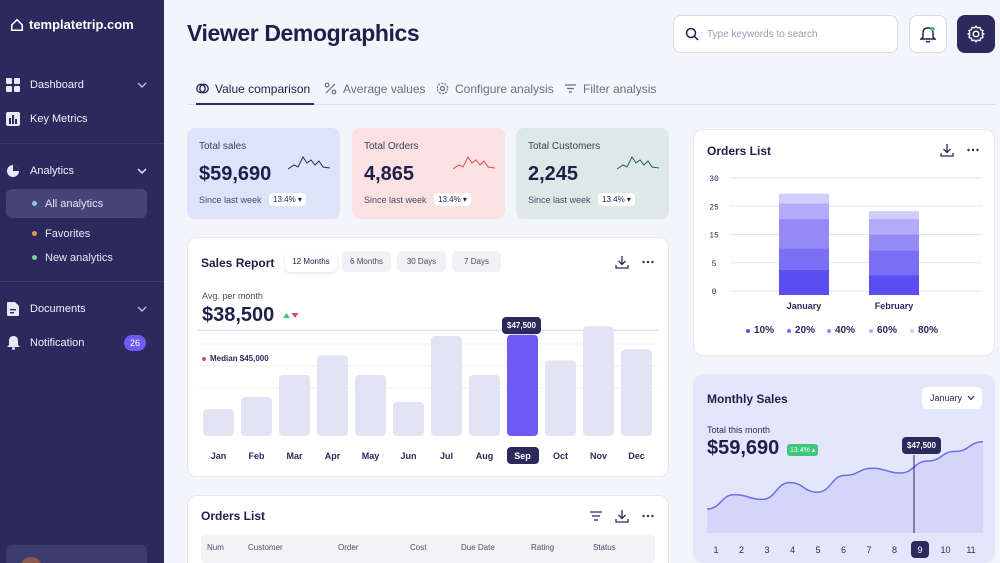 The height and width of the screenshot is (563, 1000). I want to click on range-6-months: 6 Months, so click(366, 261).